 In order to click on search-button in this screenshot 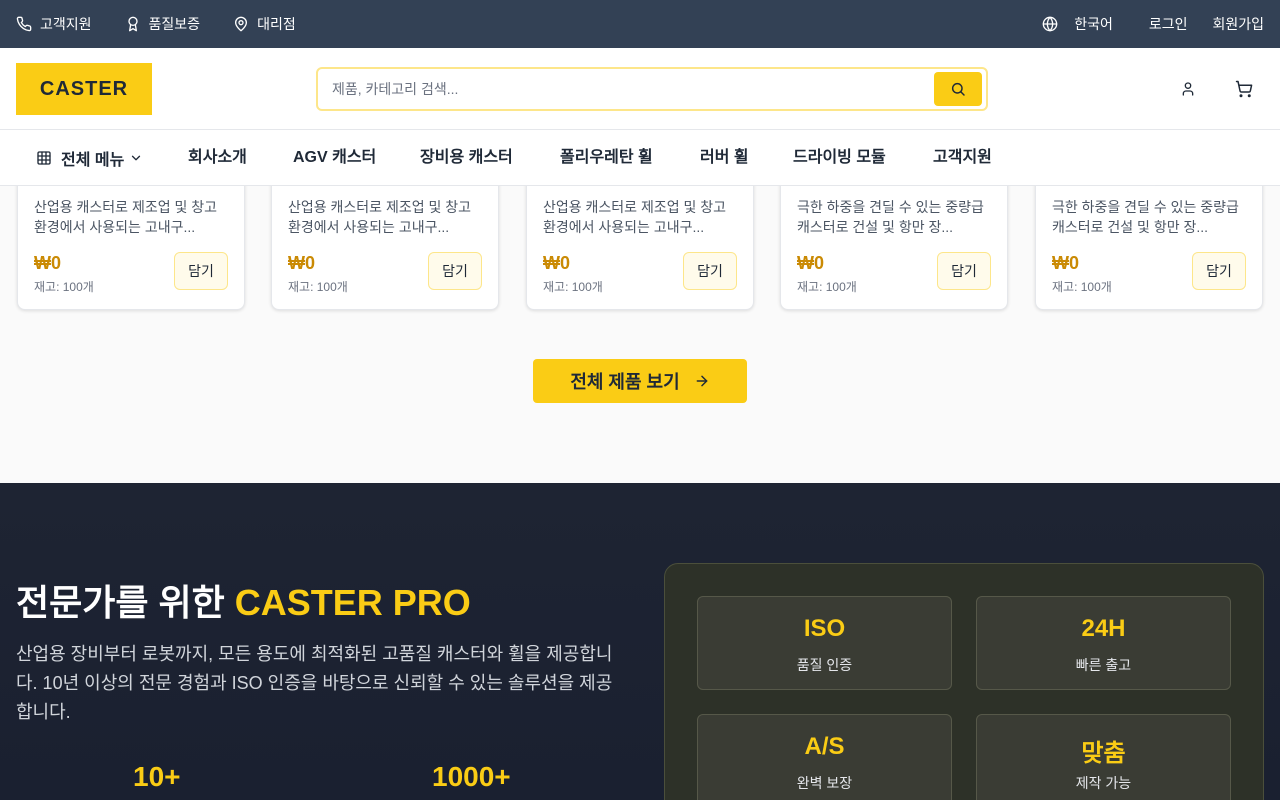, I will do `click(958, 89)`.